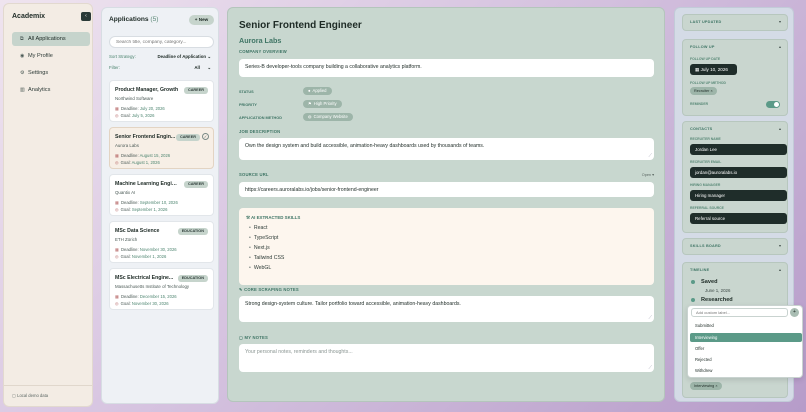  I want to click on job-title: Senior Frontend Engineer, so click(300, 25).